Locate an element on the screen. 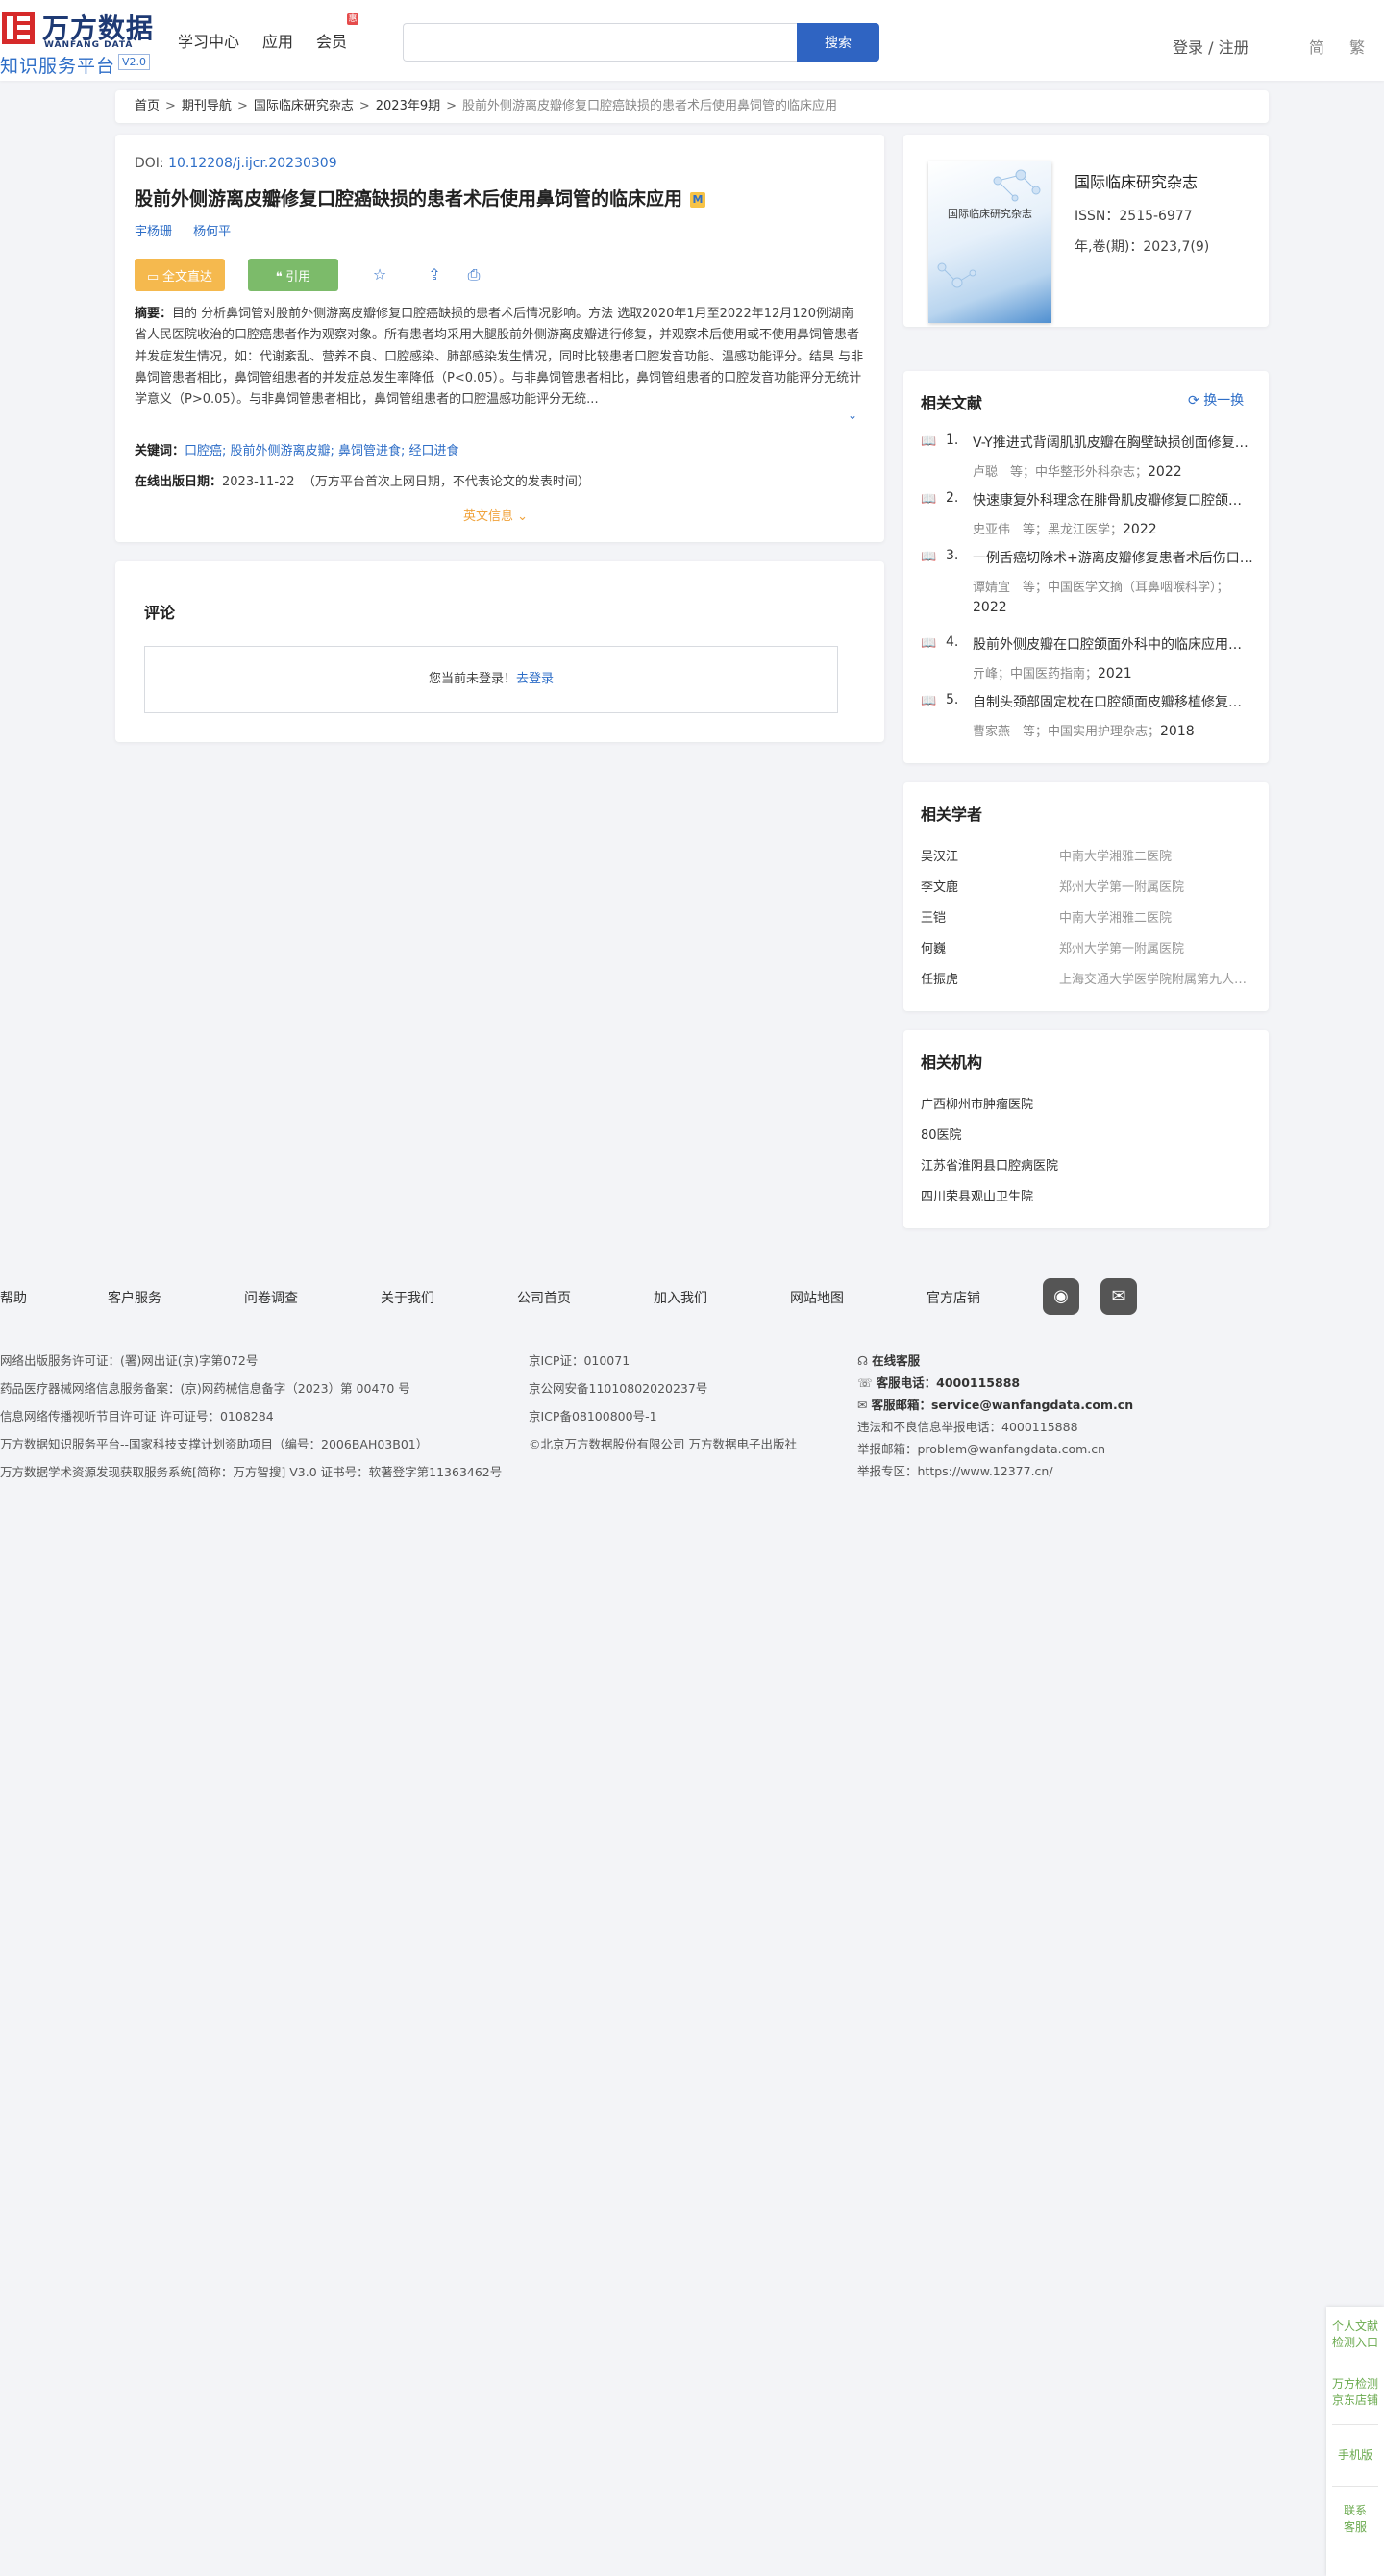  search-button: 搜索 is located at coordinates (838, 42).